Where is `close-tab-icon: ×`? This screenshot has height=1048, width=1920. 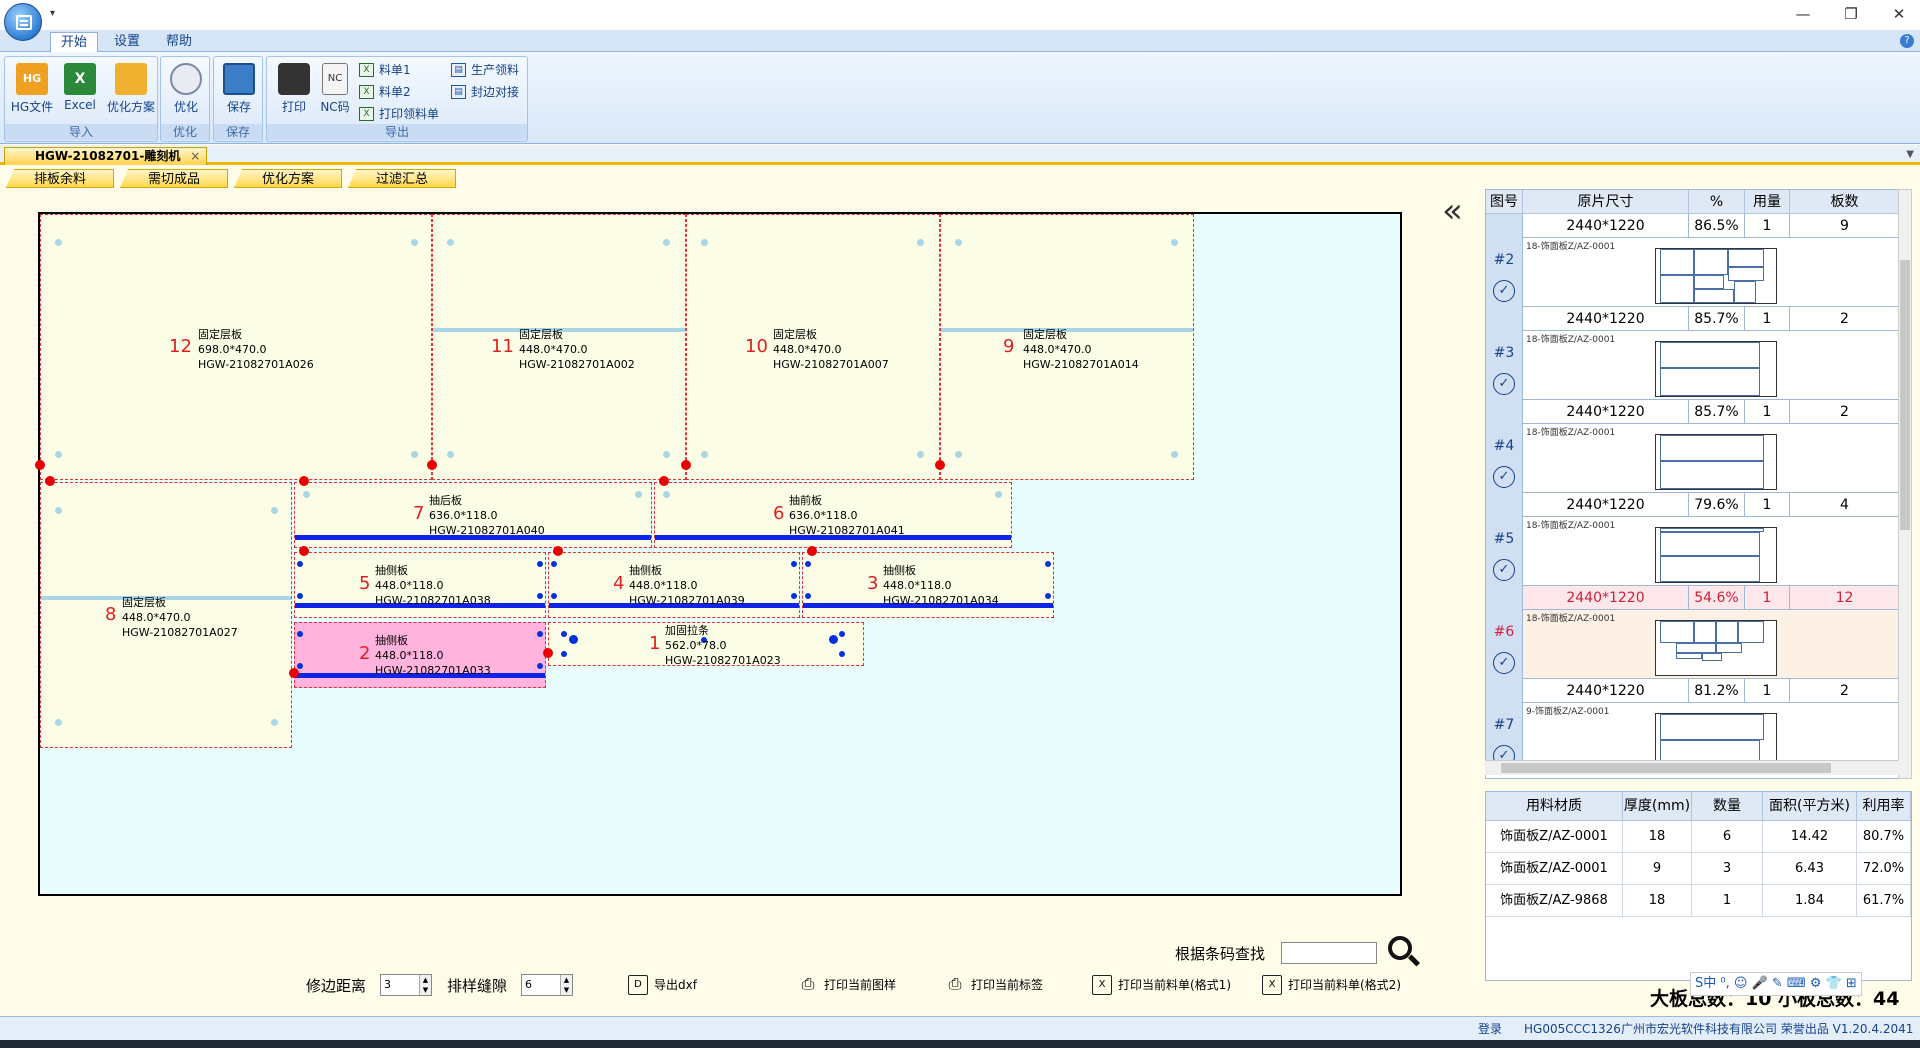 close-tab-icon: × is located at coordinates (195, 156).